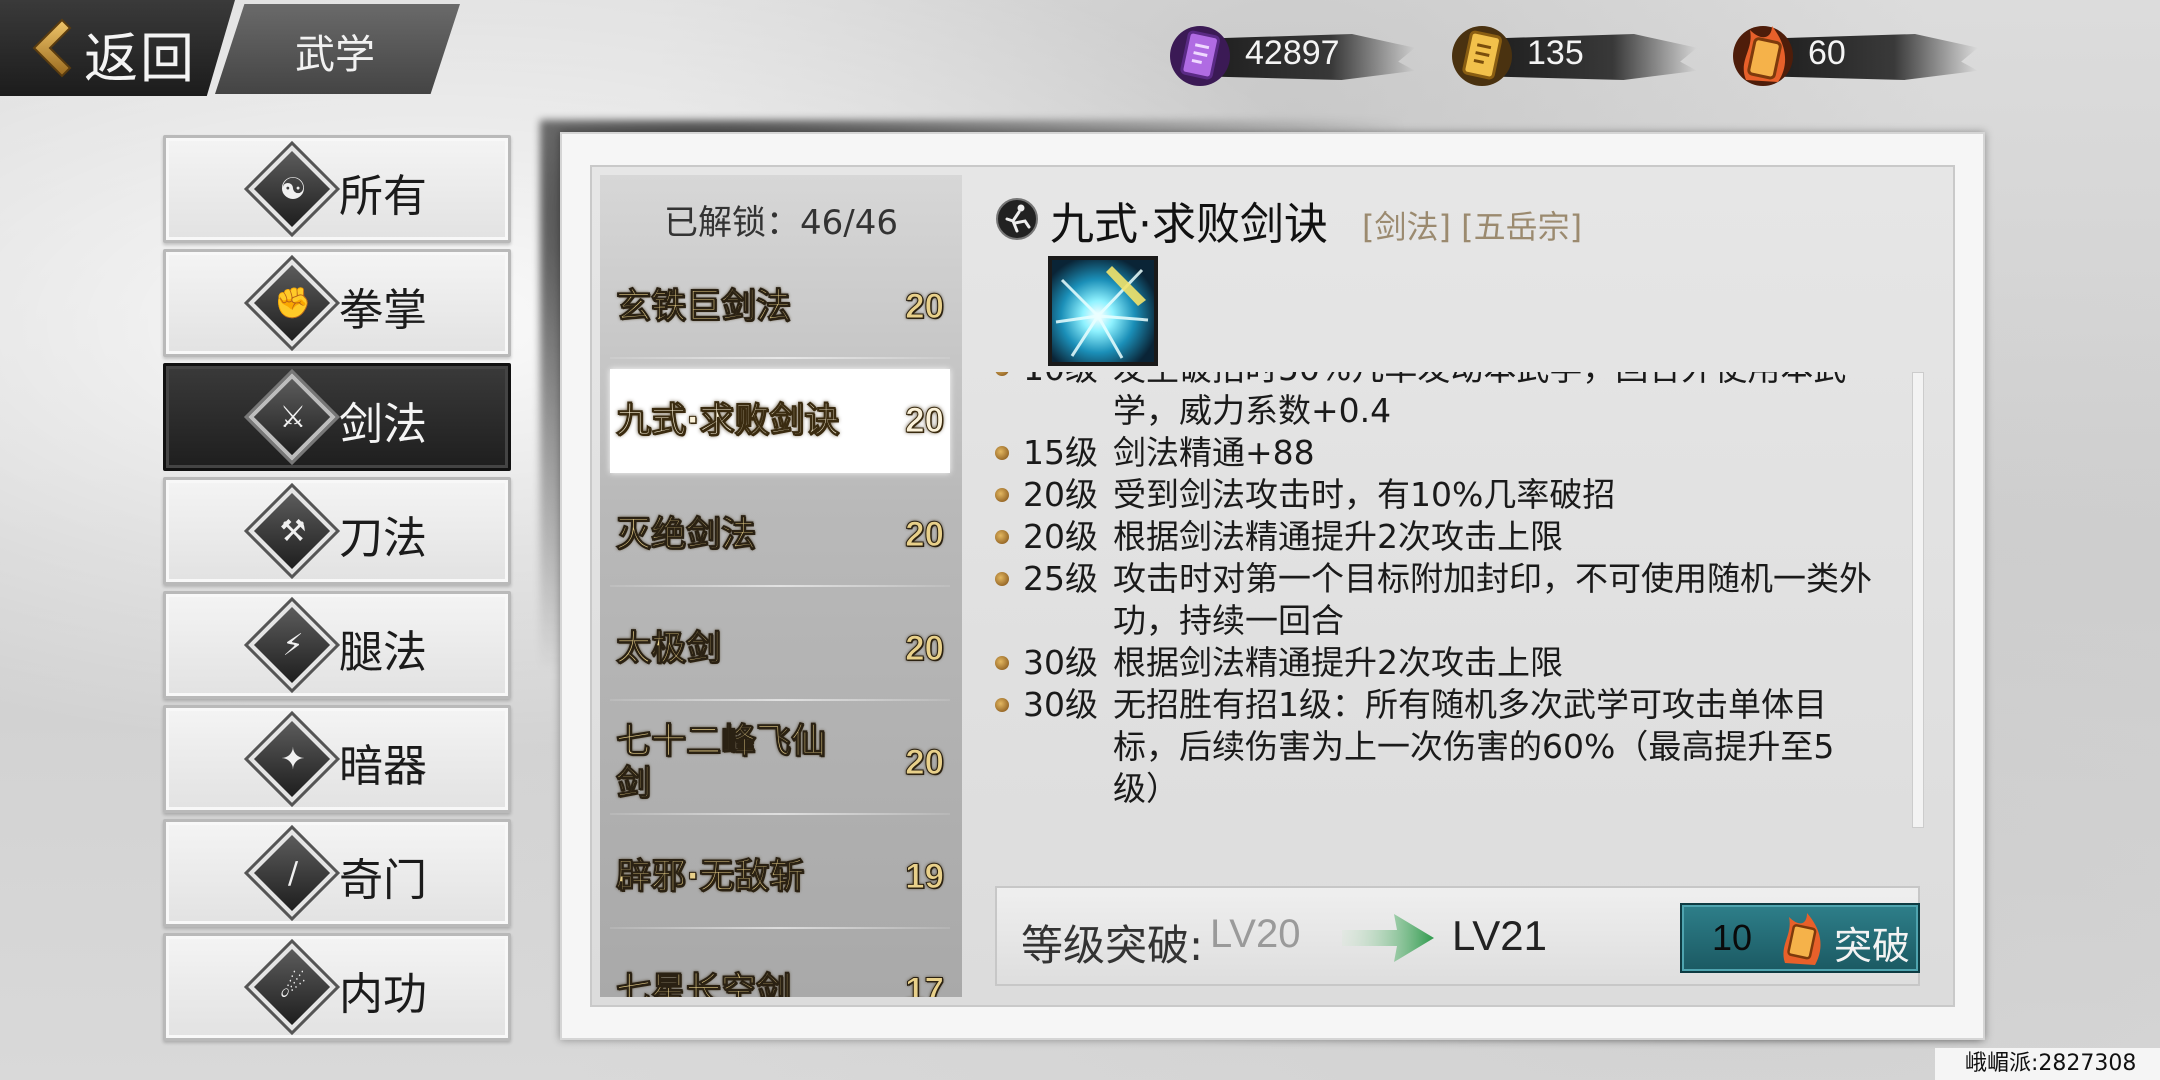  What do you see at coordinates (383, 538) in the screenshot?
I see `category-label: 刀法` at bounding box center [383, 538].